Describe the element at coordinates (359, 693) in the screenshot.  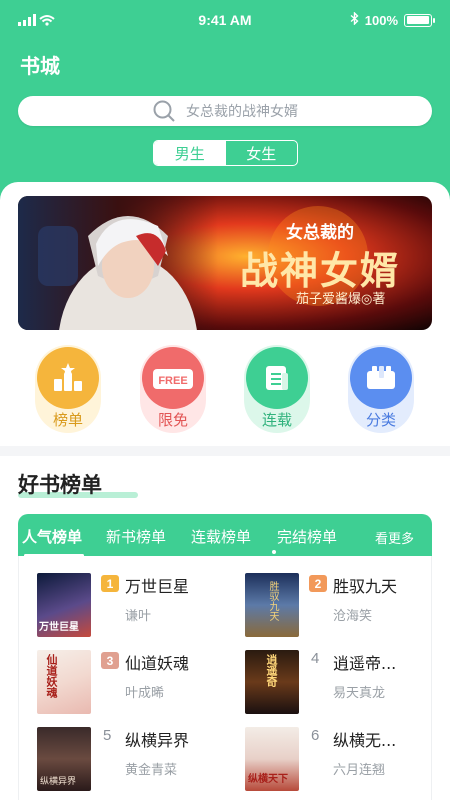
I see `book-author: 易天真龙` at that location.